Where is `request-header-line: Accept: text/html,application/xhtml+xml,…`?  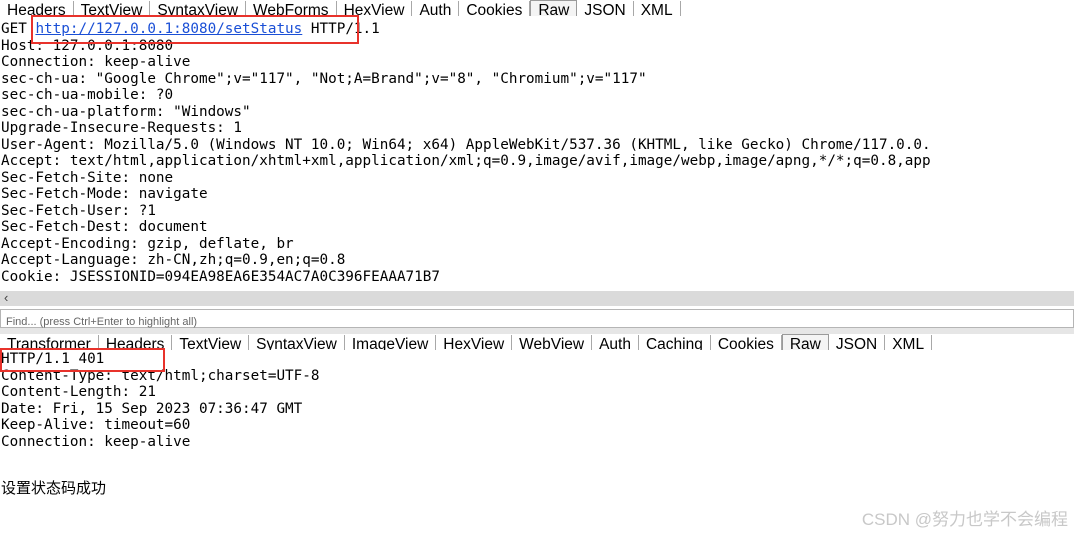 request-header-line: Accept: text/html,application/xhtml+xml,… is located at coordinates (466, 161).